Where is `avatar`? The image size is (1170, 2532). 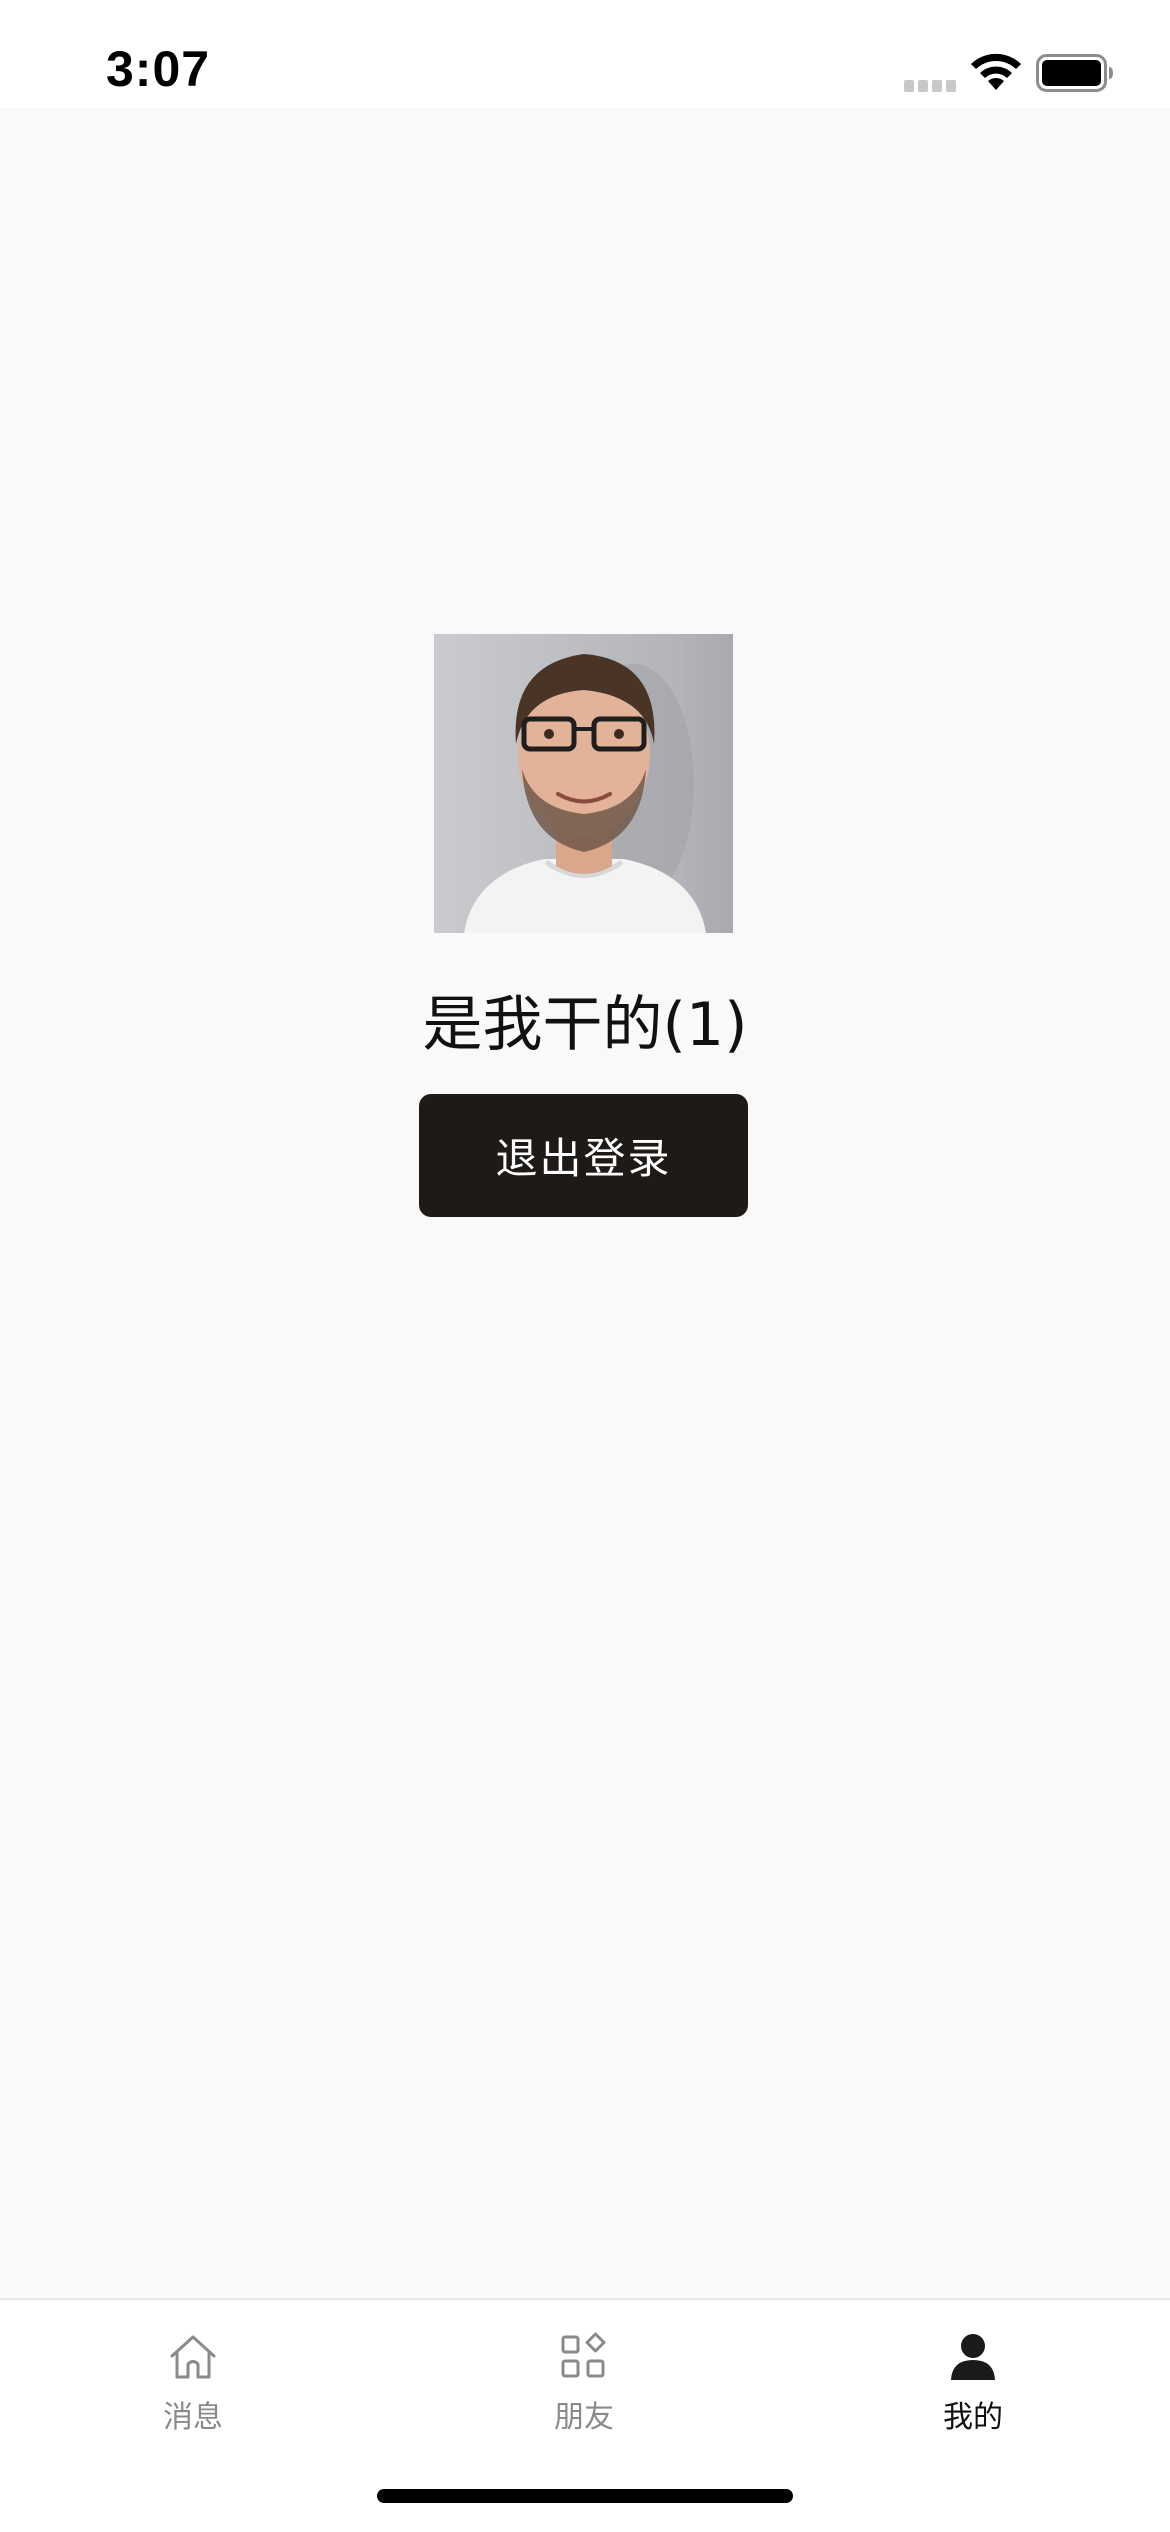 avatar is located at coordinates (583, 783).